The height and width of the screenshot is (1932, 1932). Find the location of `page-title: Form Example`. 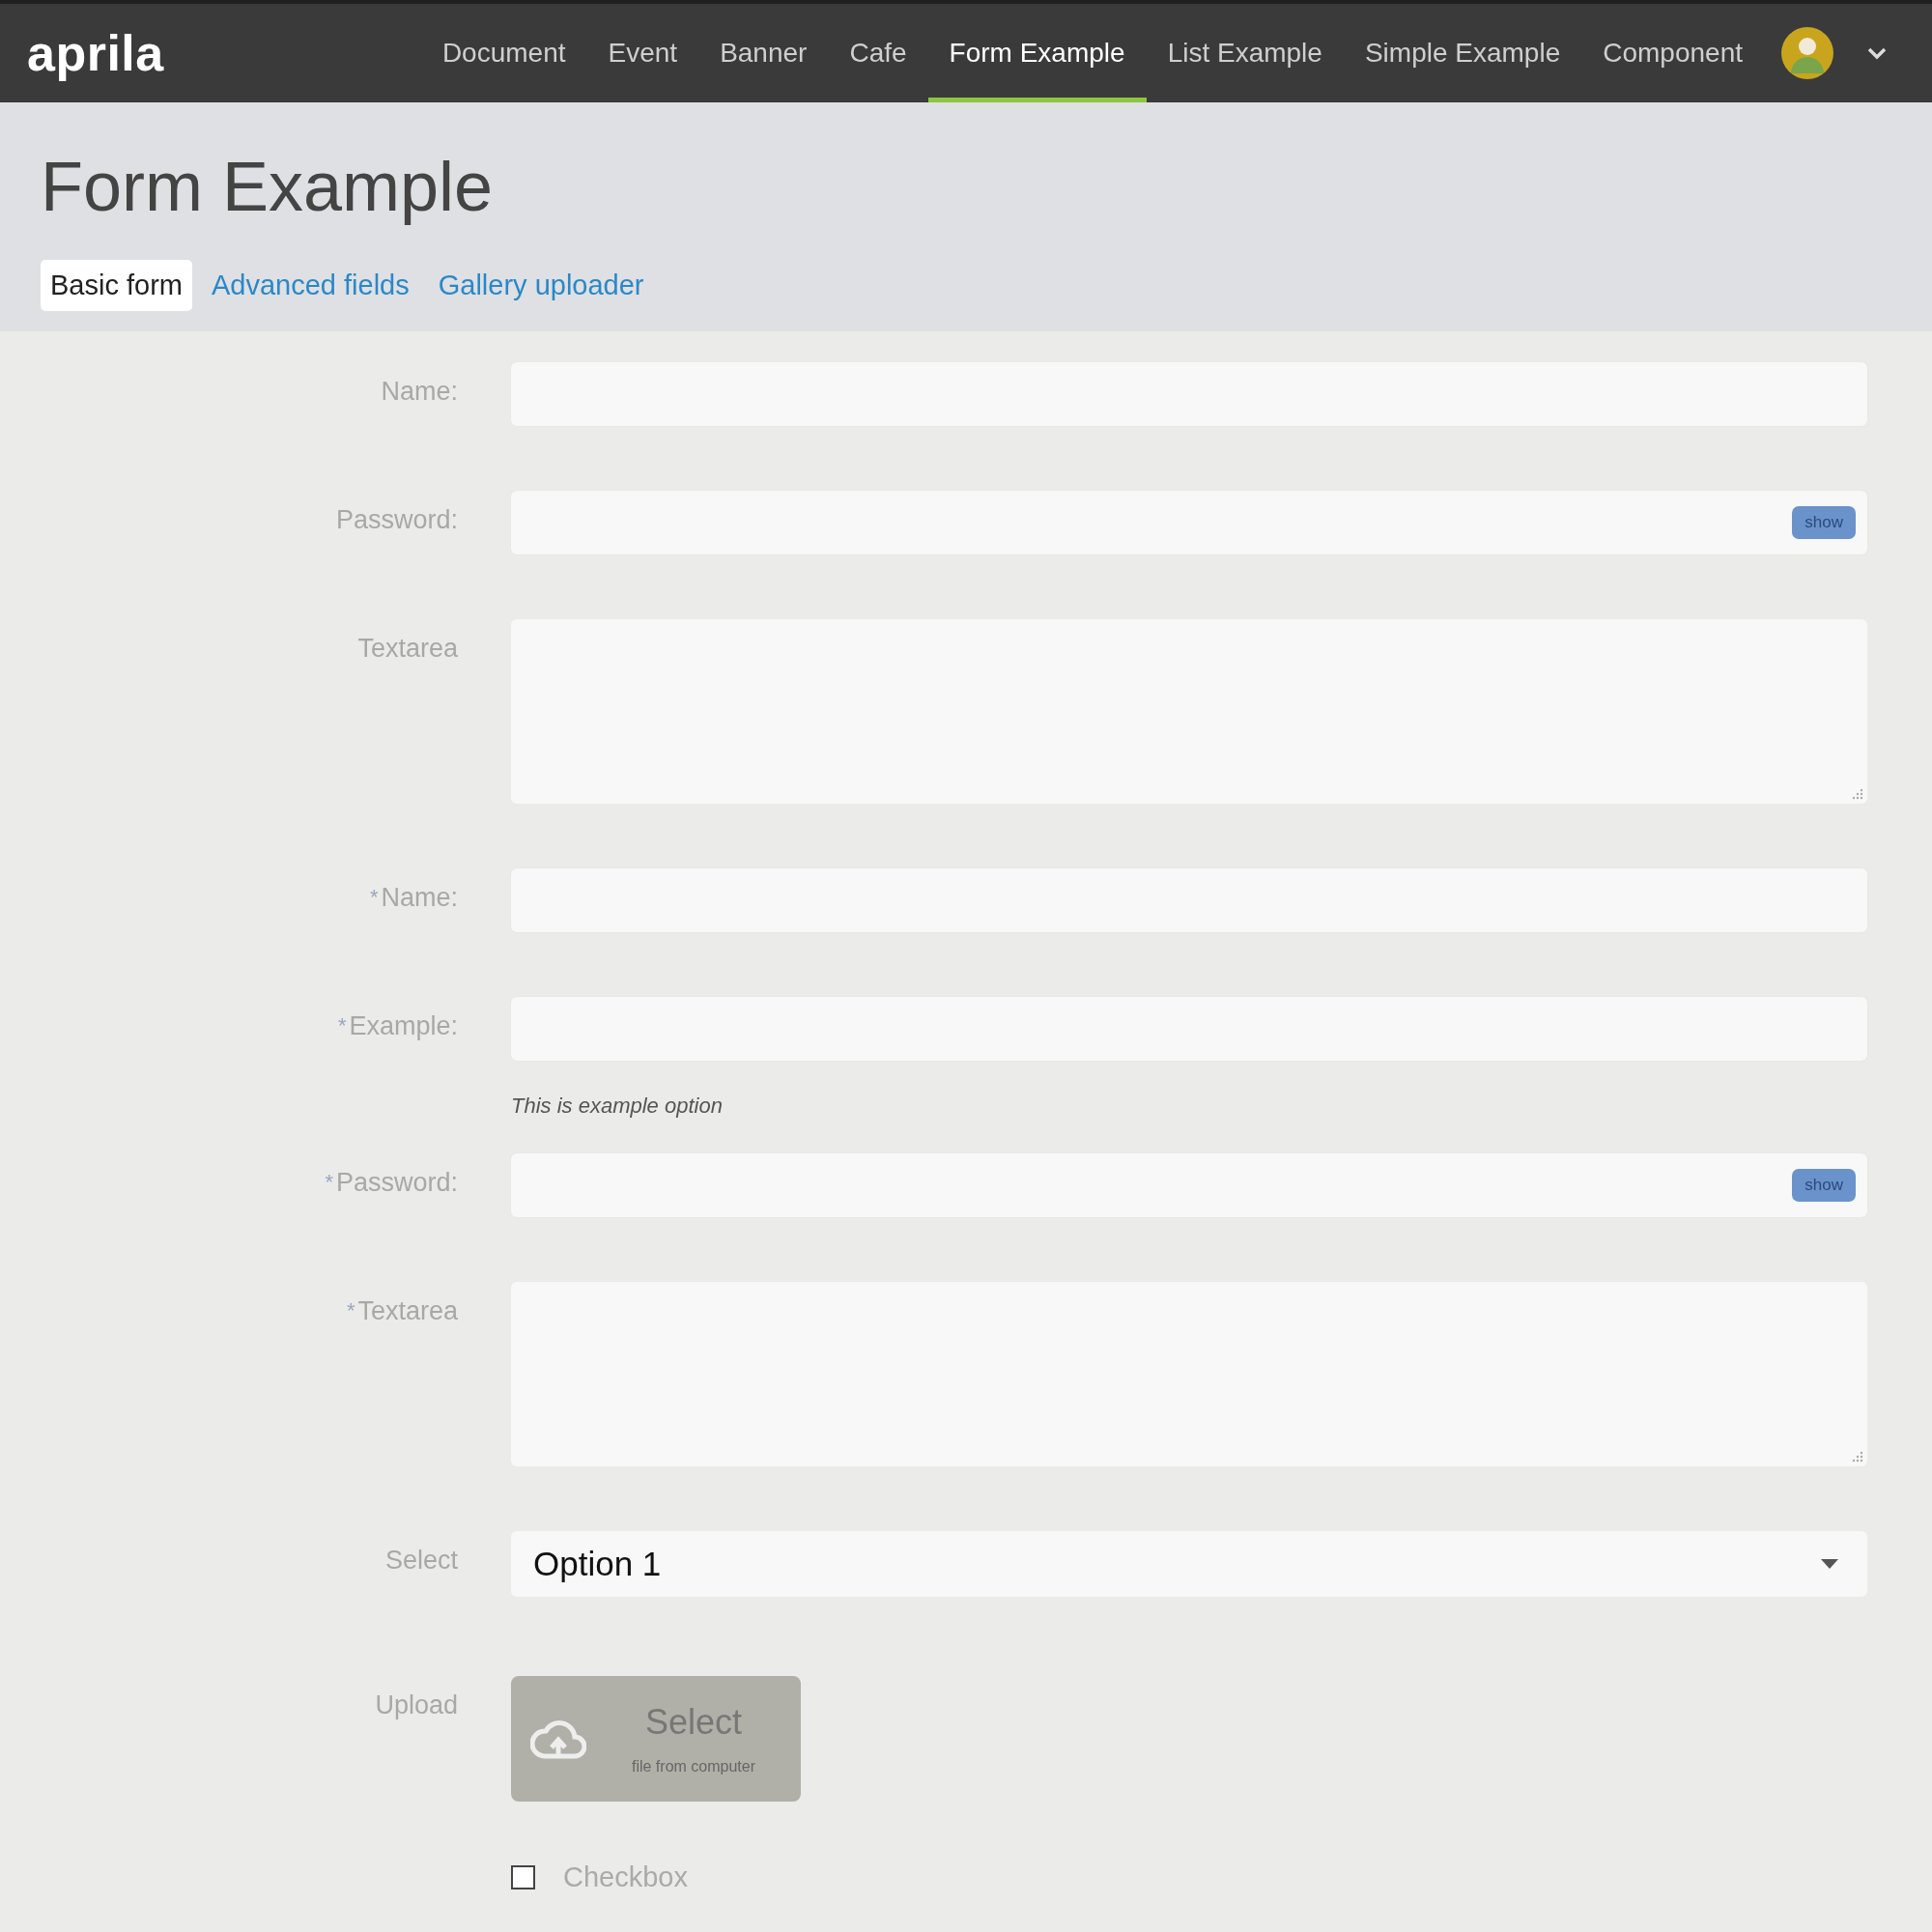

page-title: Form Example is located at coordinates (268, 187).